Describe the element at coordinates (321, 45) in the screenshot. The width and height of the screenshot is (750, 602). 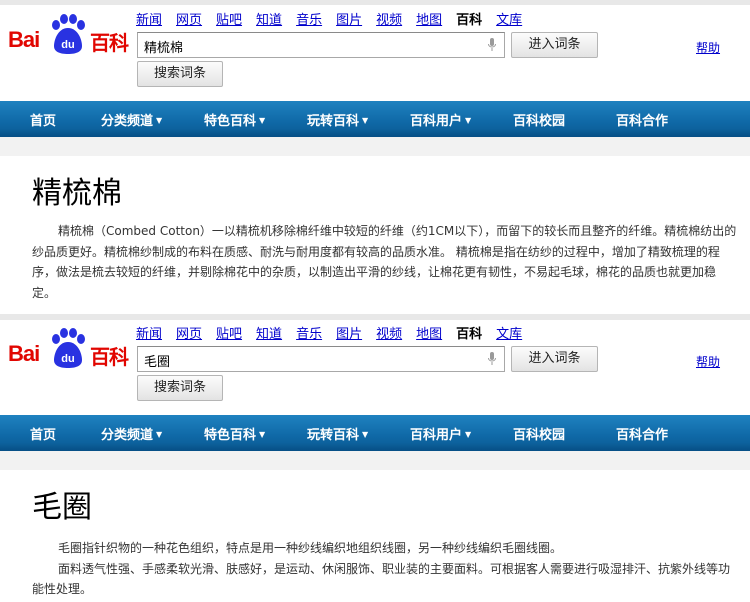
I see `search-input: 精梳棉` at that location.